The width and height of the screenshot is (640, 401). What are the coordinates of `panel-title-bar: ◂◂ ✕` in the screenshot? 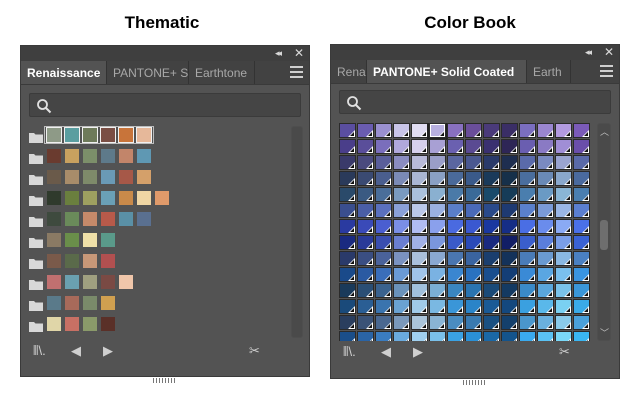 It's located at (475, 52).